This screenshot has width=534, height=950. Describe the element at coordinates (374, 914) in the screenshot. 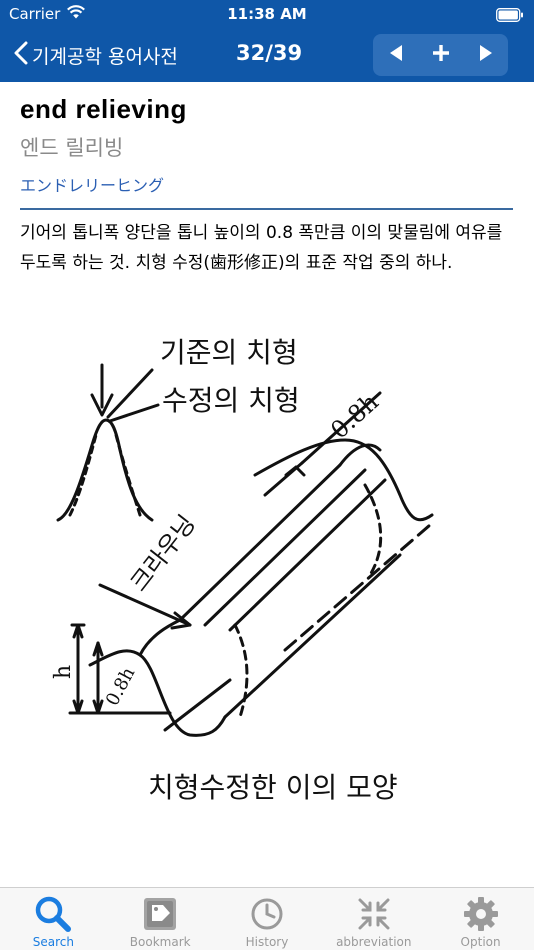

I see `compress-arrows-icon` at that location.